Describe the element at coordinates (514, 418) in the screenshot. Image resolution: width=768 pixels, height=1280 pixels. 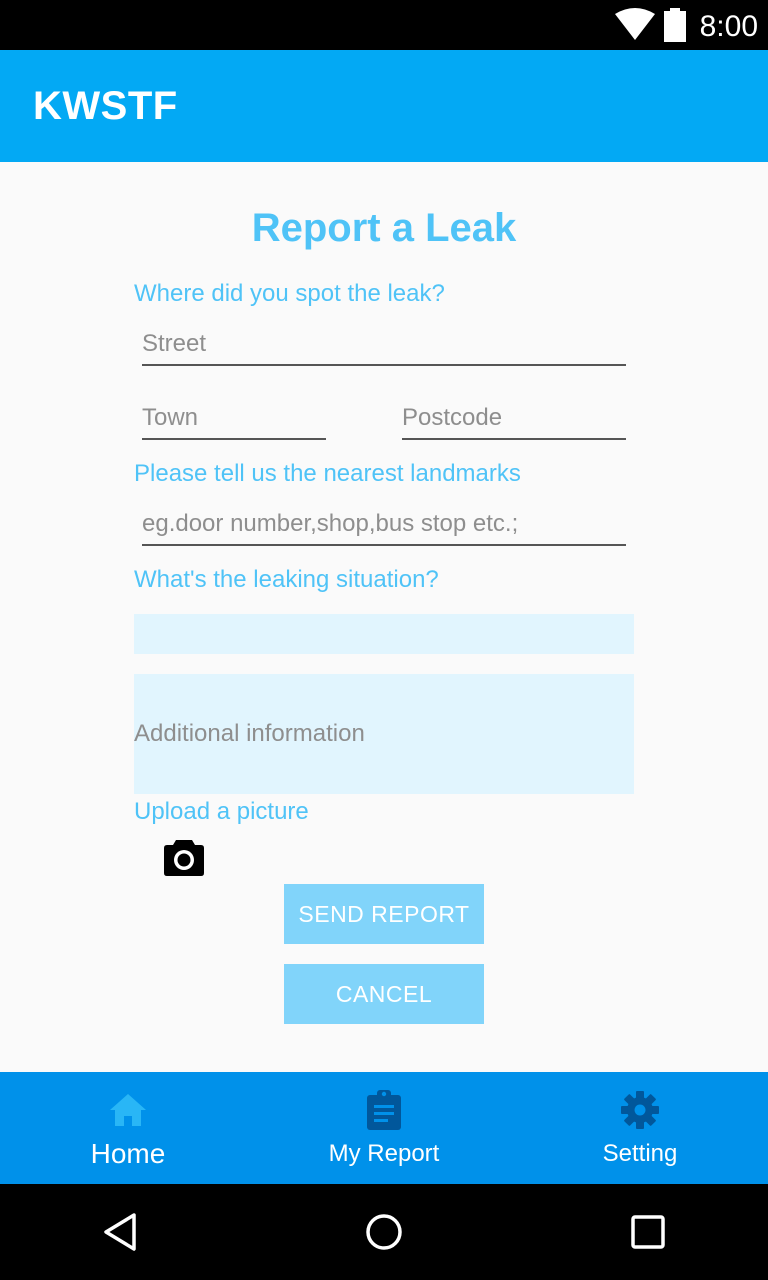
I see `postcode-input` at that location.